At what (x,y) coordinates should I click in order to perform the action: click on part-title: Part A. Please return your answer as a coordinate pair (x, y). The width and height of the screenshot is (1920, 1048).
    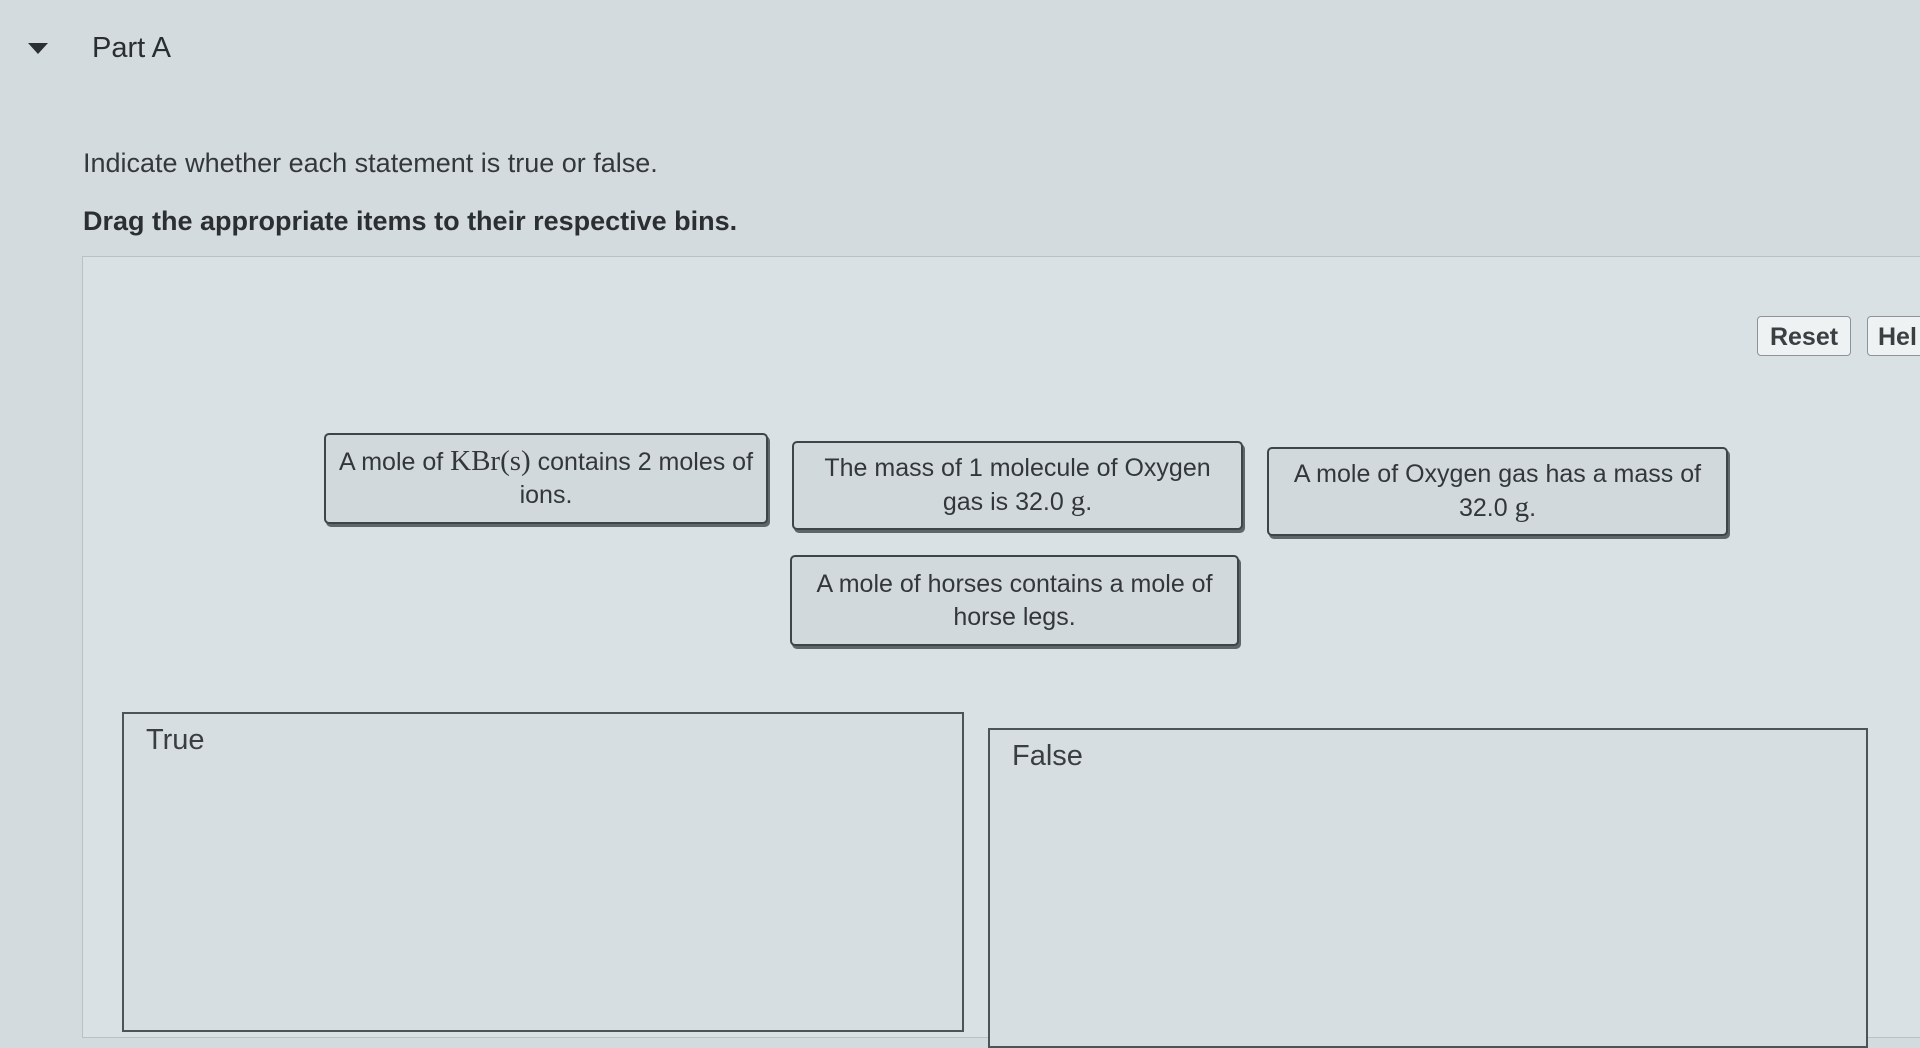
    Looking at the image, I should click on (131, 48).